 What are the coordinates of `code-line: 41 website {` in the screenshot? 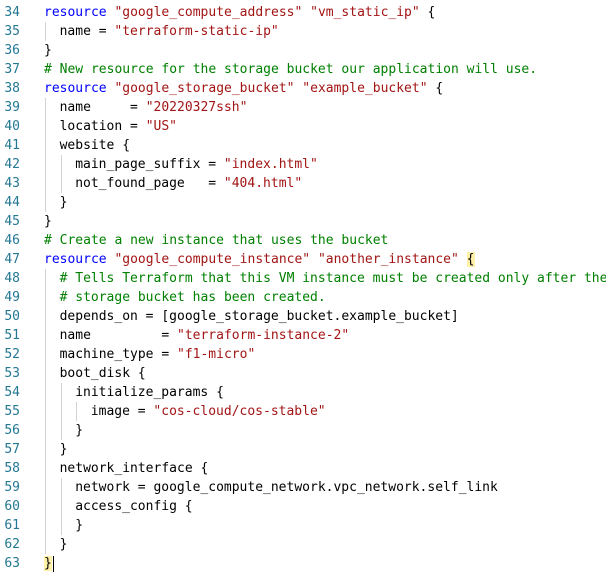 It's located at (303, 145).